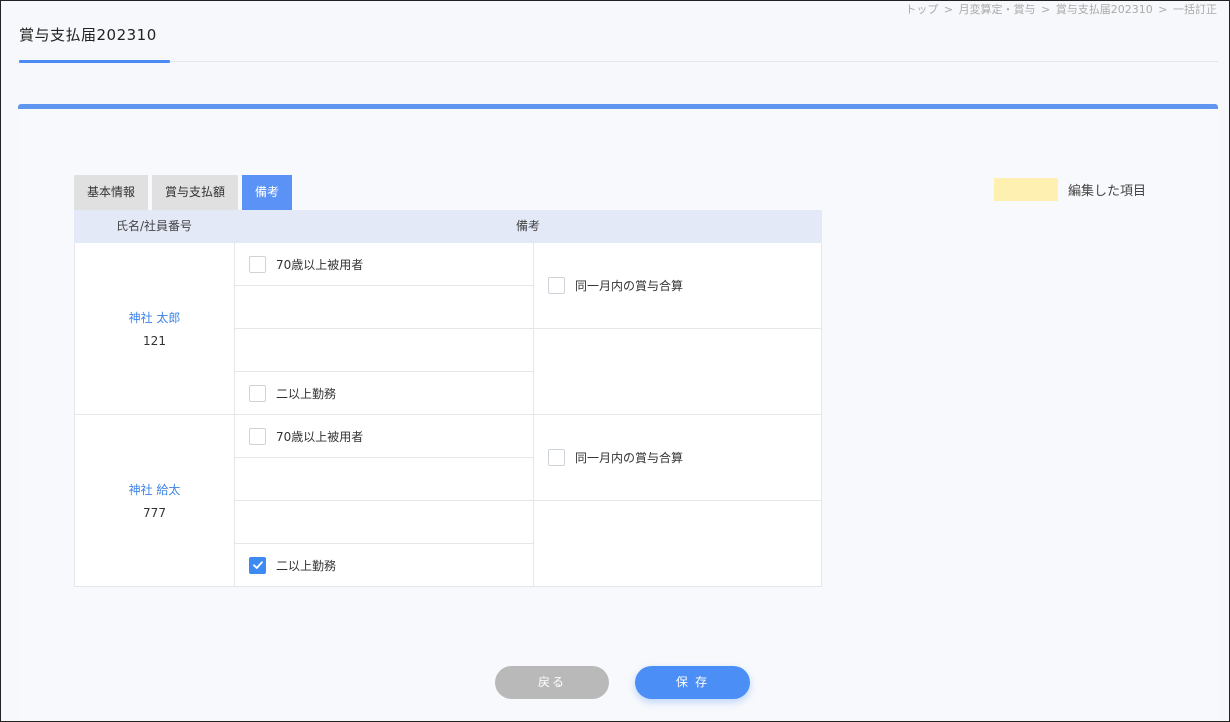 This screenshot has width=1230, height=722. What do you see at coordinates (618, 61) in the screenshot?
I see `title-divider` at bounding box center [618, 61].